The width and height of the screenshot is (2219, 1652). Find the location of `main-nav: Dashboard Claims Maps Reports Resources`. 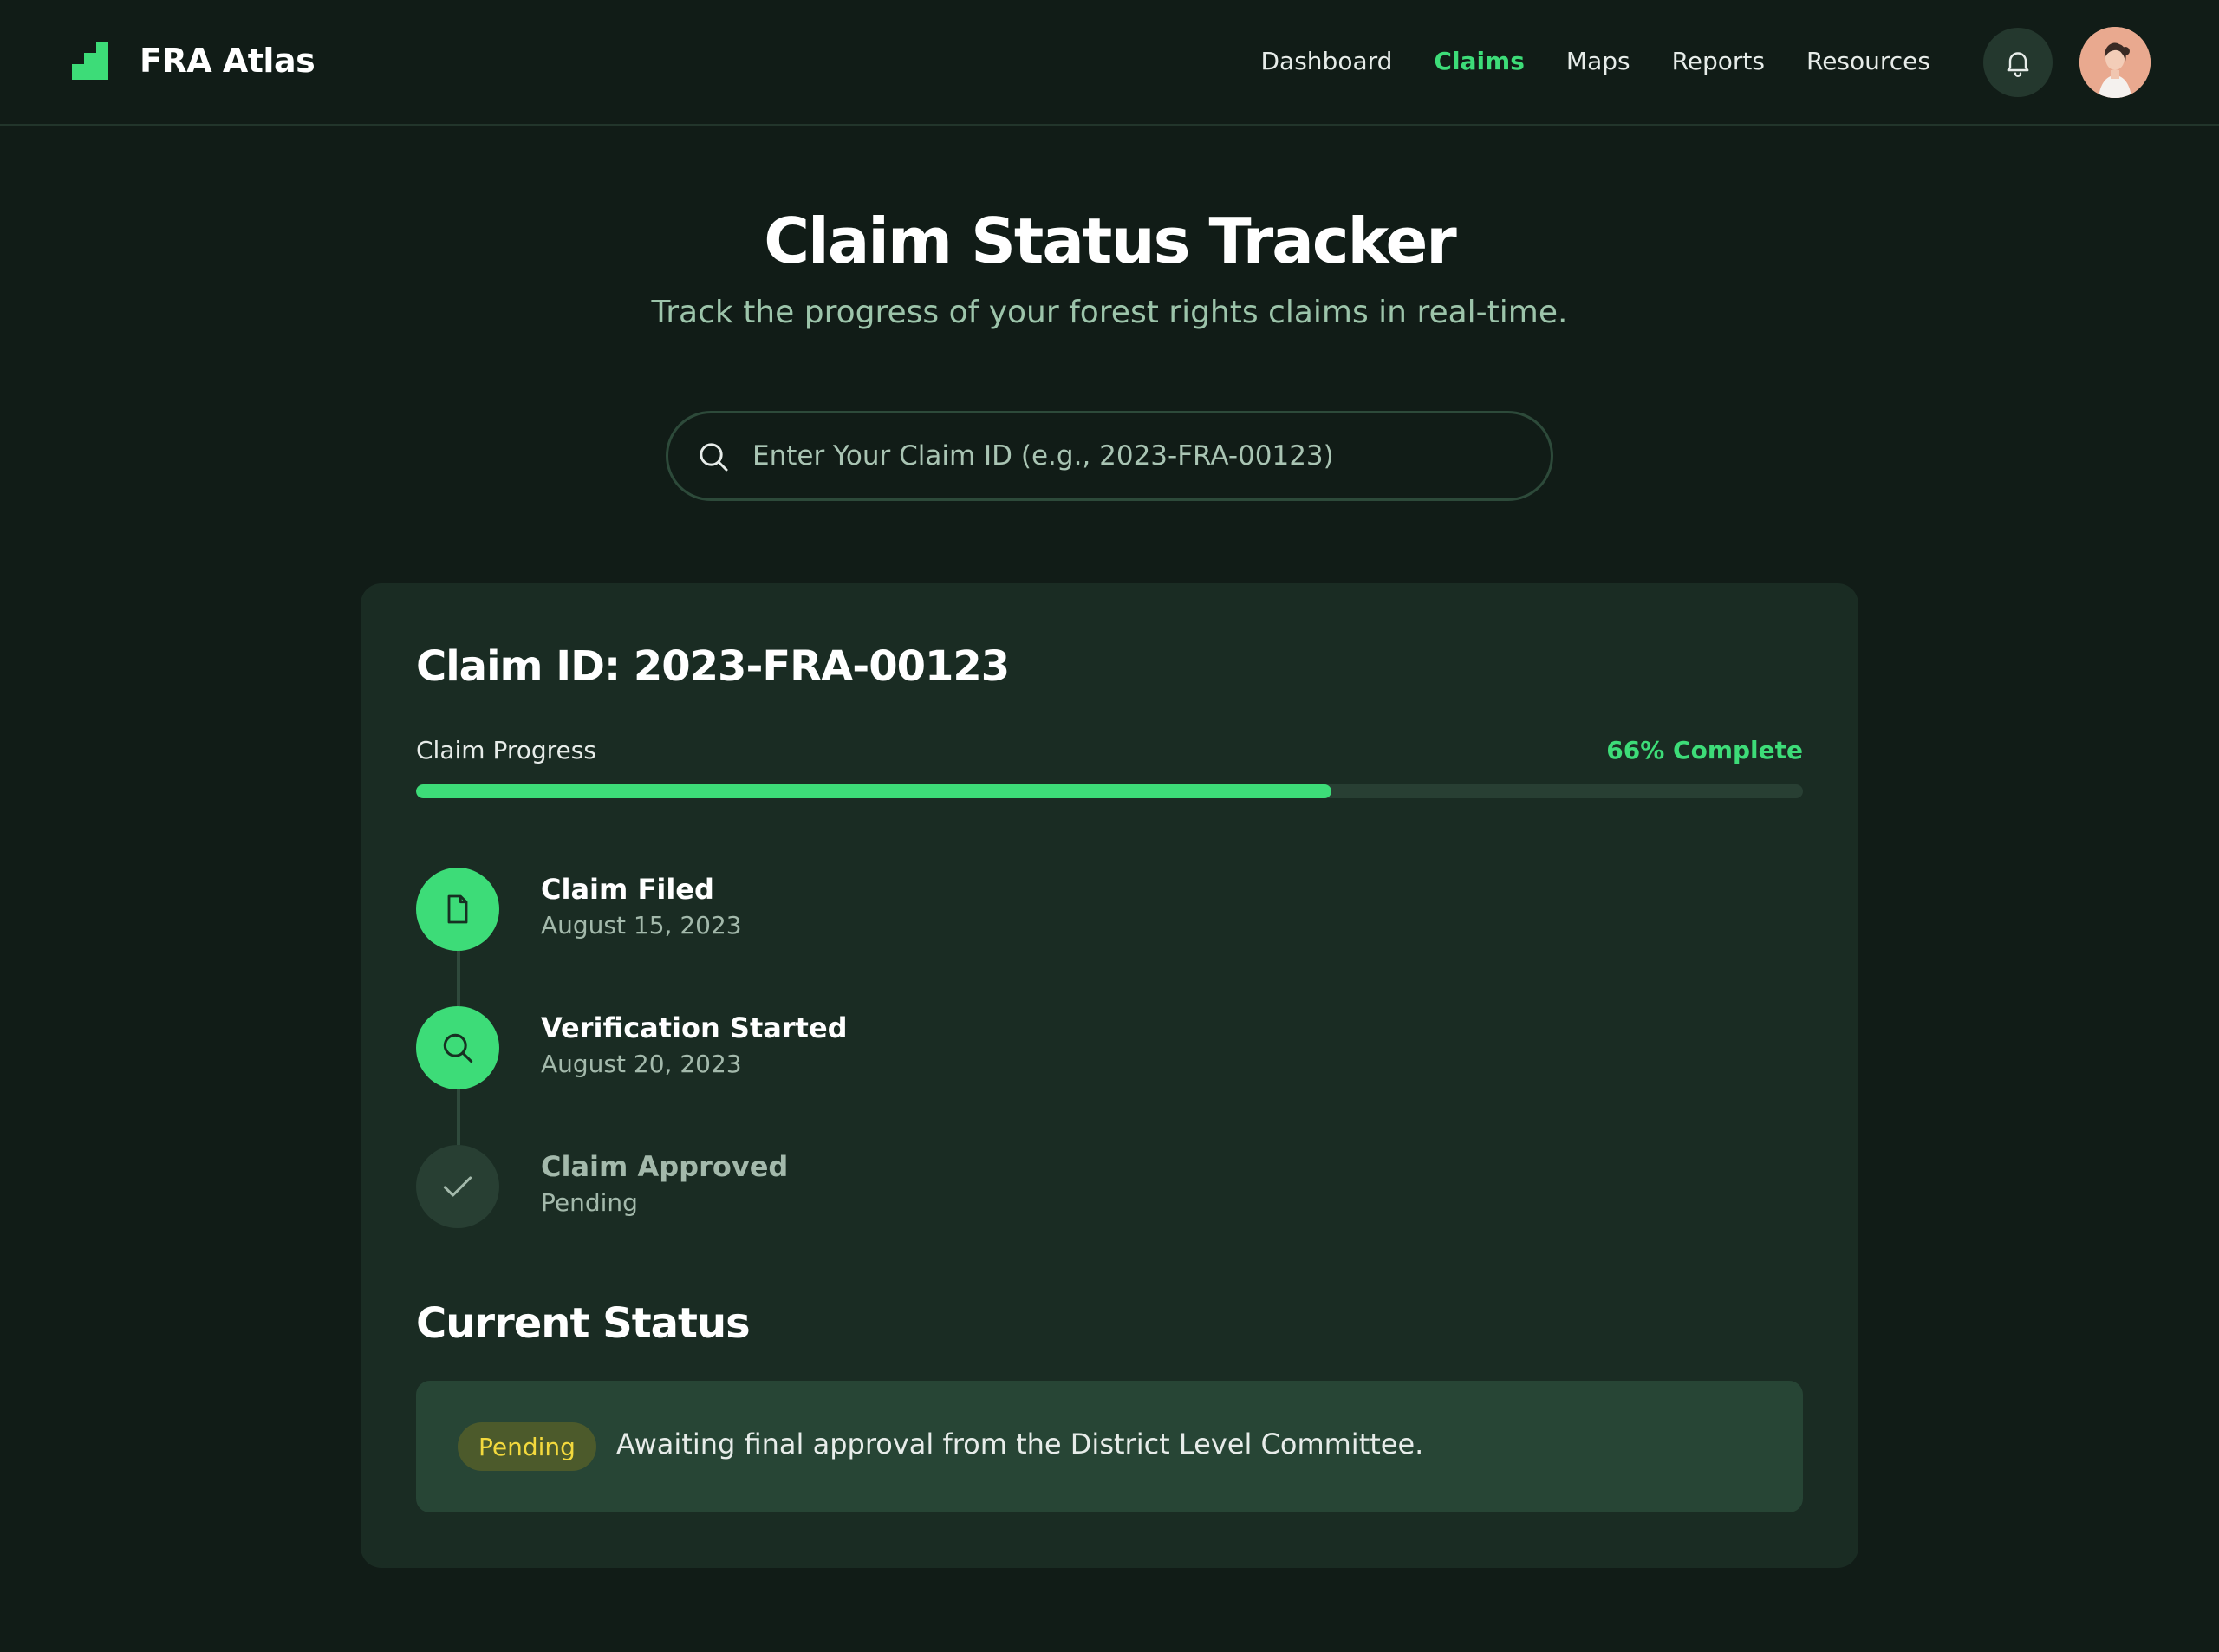

main-nav: Dashboard Claims Maps Reports Resources is located at coordinates (1596, 61).